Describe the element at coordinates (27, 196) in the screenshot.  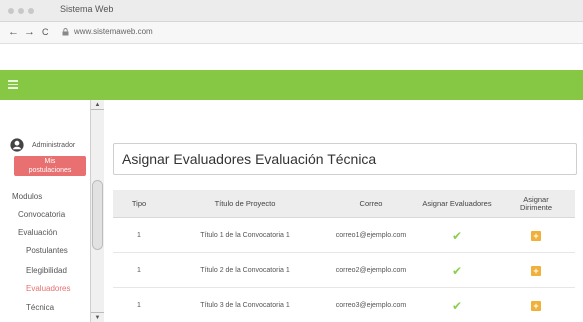
I see `sidebar-section-modulos: Modulos` at that location.